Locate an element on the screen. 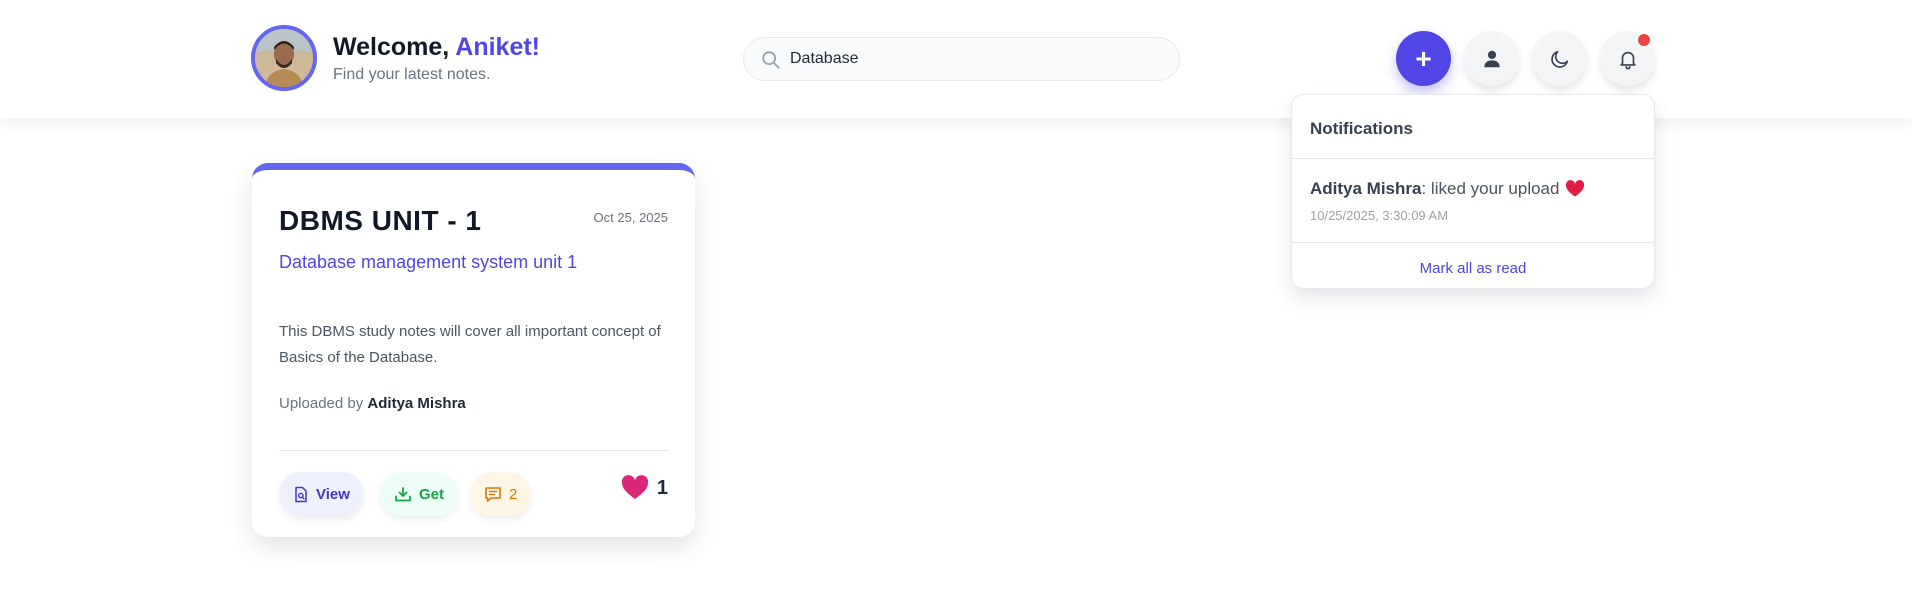 Image resolution: width=1912 pixels, height=613 pixels. comments-button: 2 is located at coordinates (501, 494).